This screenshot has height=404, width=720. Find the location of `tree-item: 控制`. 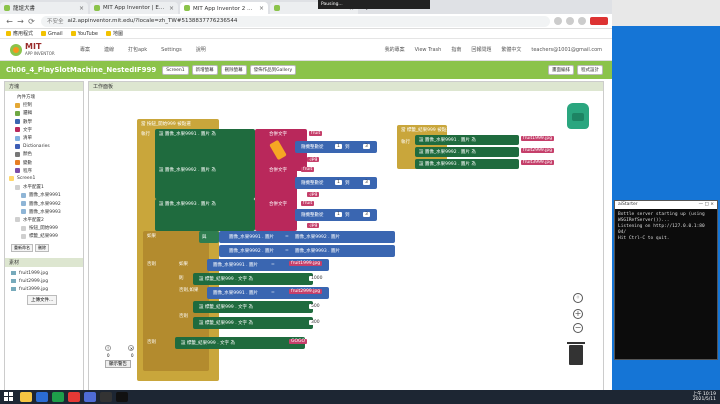

tree-item: 控制 is located at coordinates (44, 105).